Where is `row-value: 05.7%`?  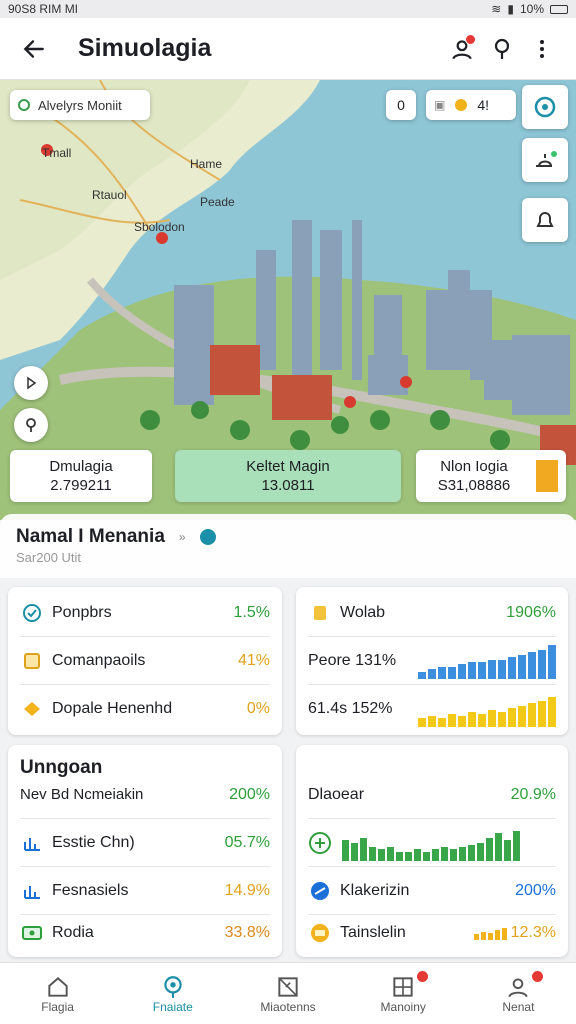
row-value: 05.7% is located at coordinates (247, 842).